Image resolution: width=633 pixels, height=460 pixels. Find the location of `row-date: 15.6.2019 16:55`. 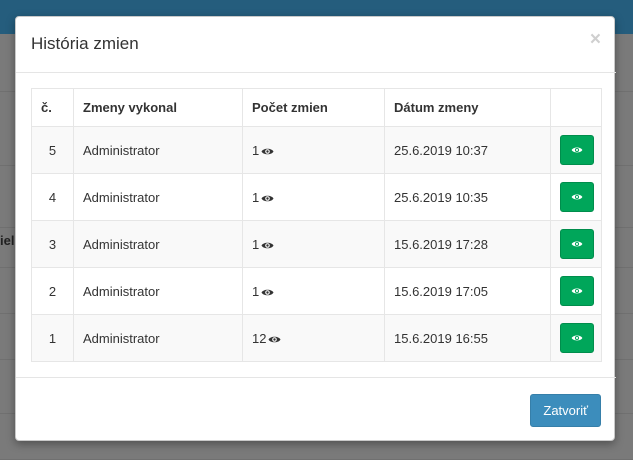

row-date: 15.6.2019 16:55 is located at coordinates (467, 338).